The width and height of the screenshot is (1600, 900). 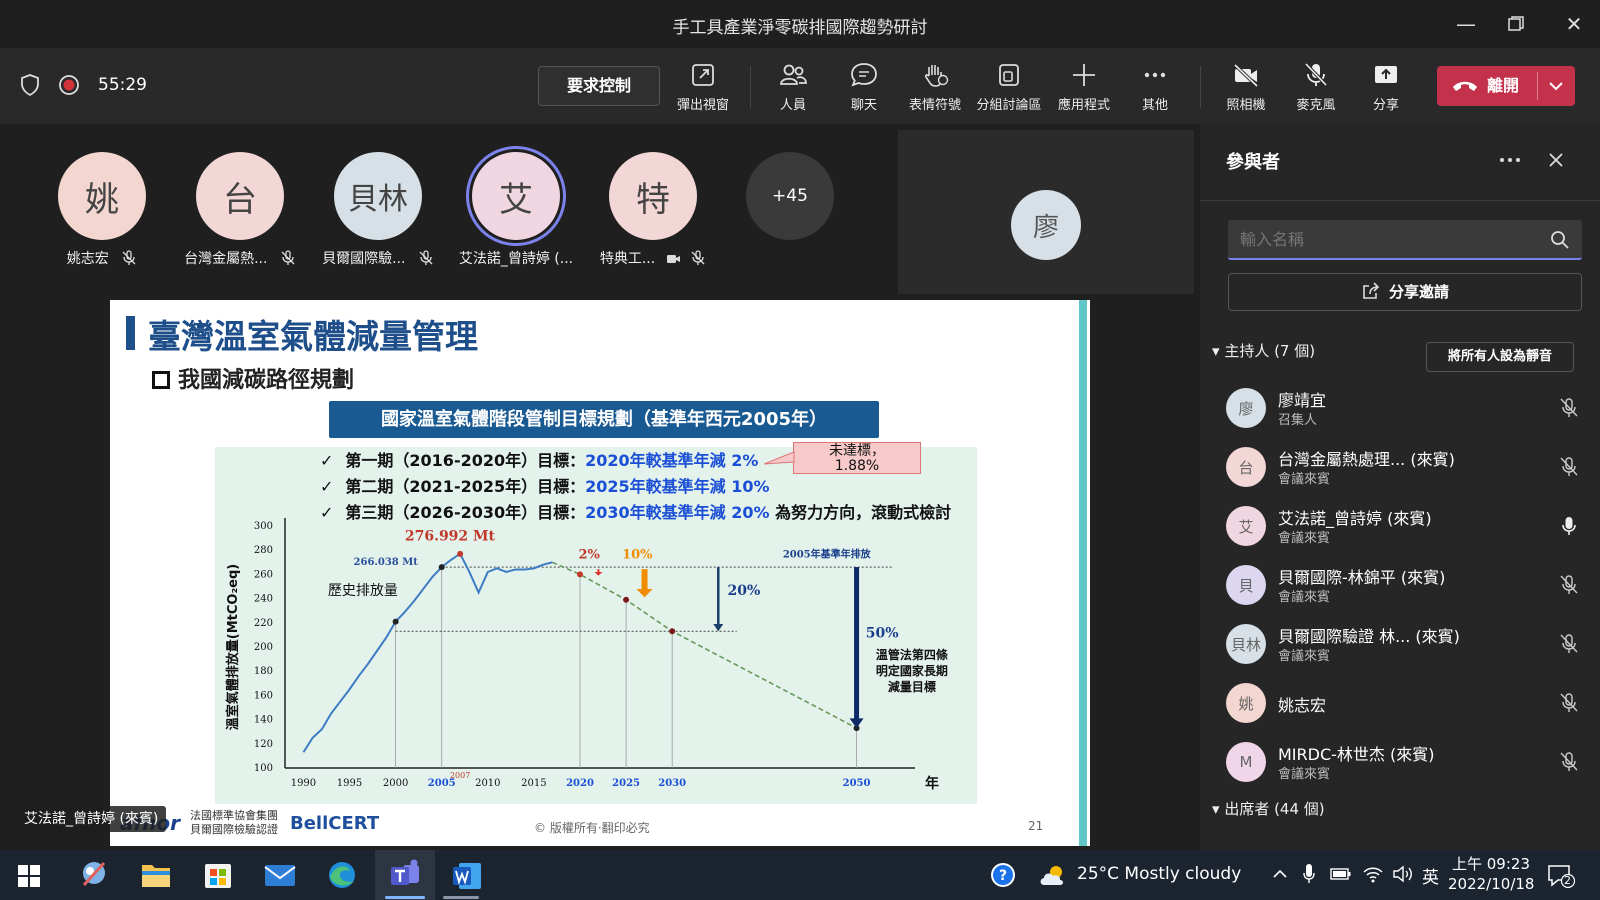 What do you see at coordinates (1569, 526) in the screenshot?
I see `mic-on-icon` at bounding box center [1569, 526].